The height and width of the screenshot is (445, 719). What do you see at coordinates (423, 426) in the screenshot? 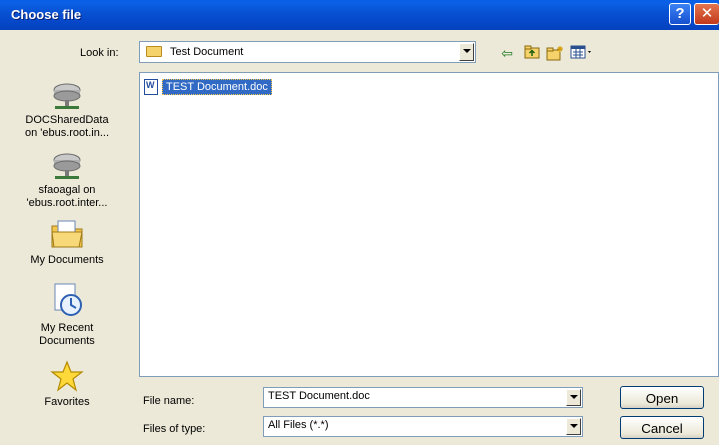
I see `filetype-dropdown: All Files (*.*)` at bounding box center [423, 426].